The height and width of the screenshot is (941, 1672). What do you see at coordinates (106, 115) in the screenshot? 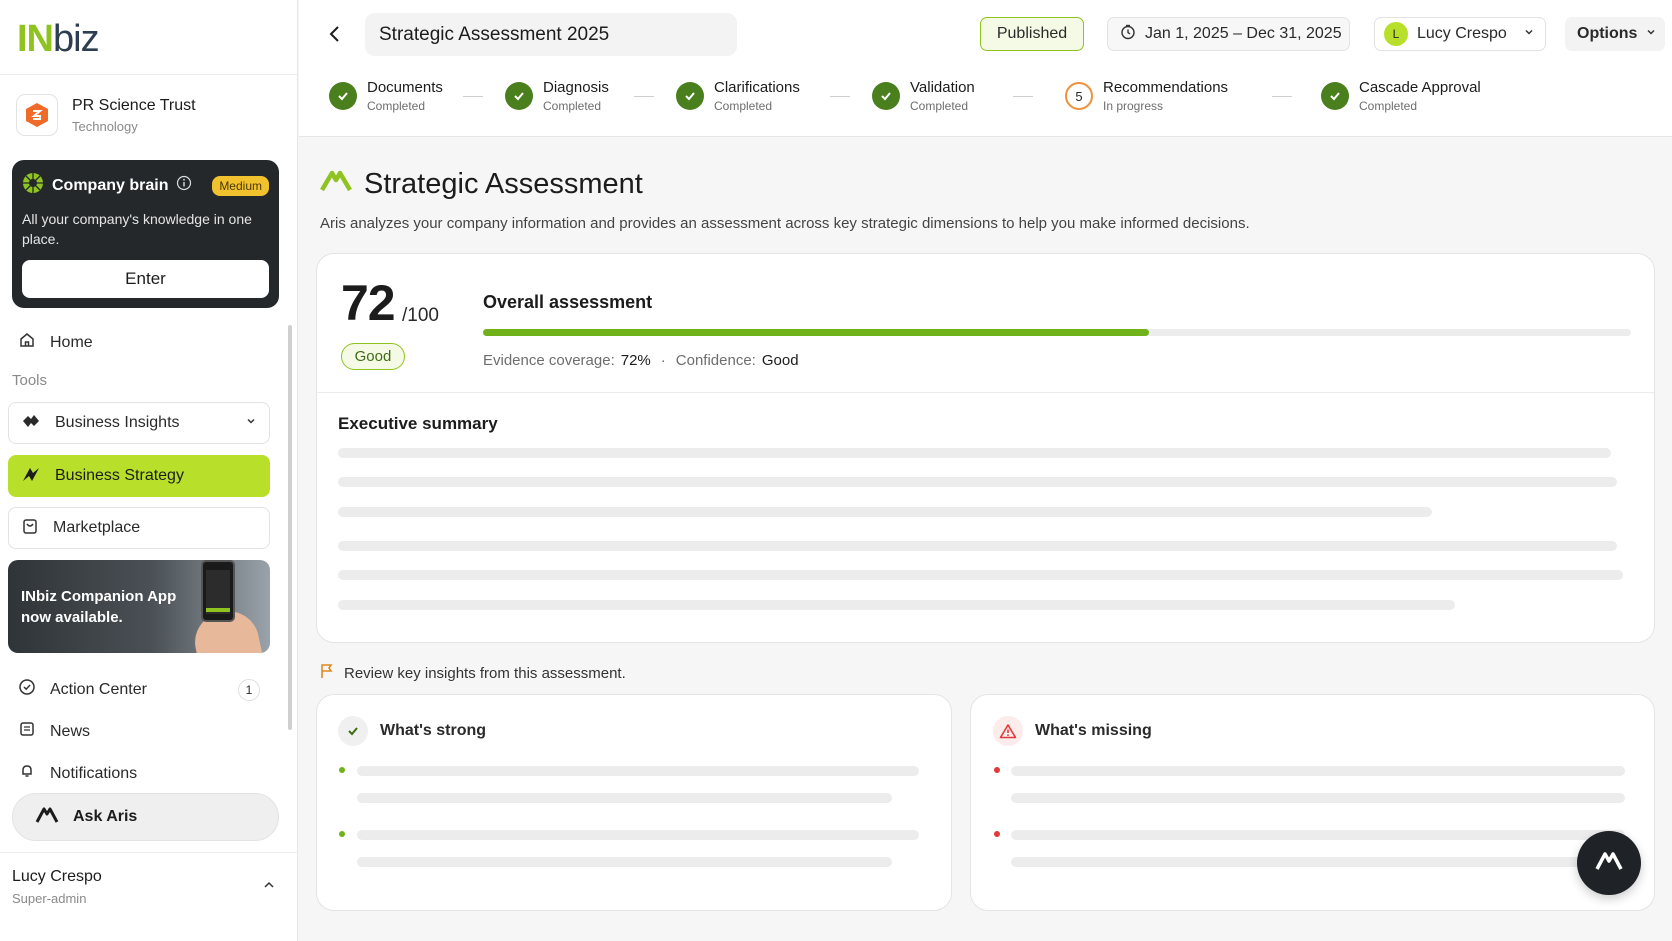
I see `organization-switcher: PR Science Trust Technology` at bounding box center [106, 115].